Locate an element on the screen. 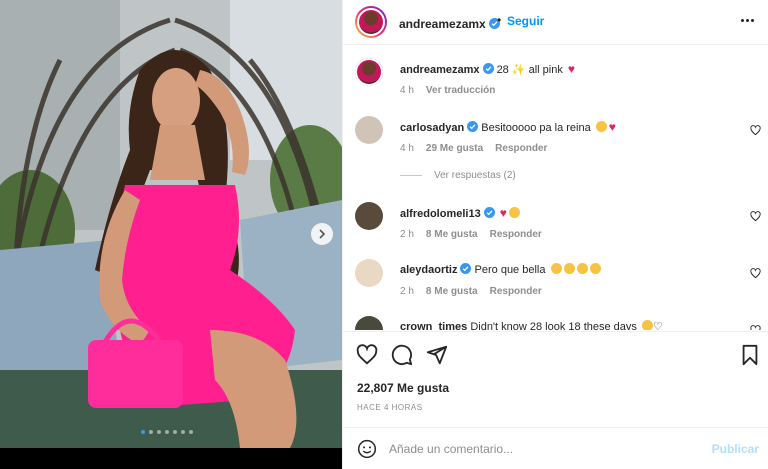  comment-text: Besitooooo pa la reina is located at coordinates (537, 128).